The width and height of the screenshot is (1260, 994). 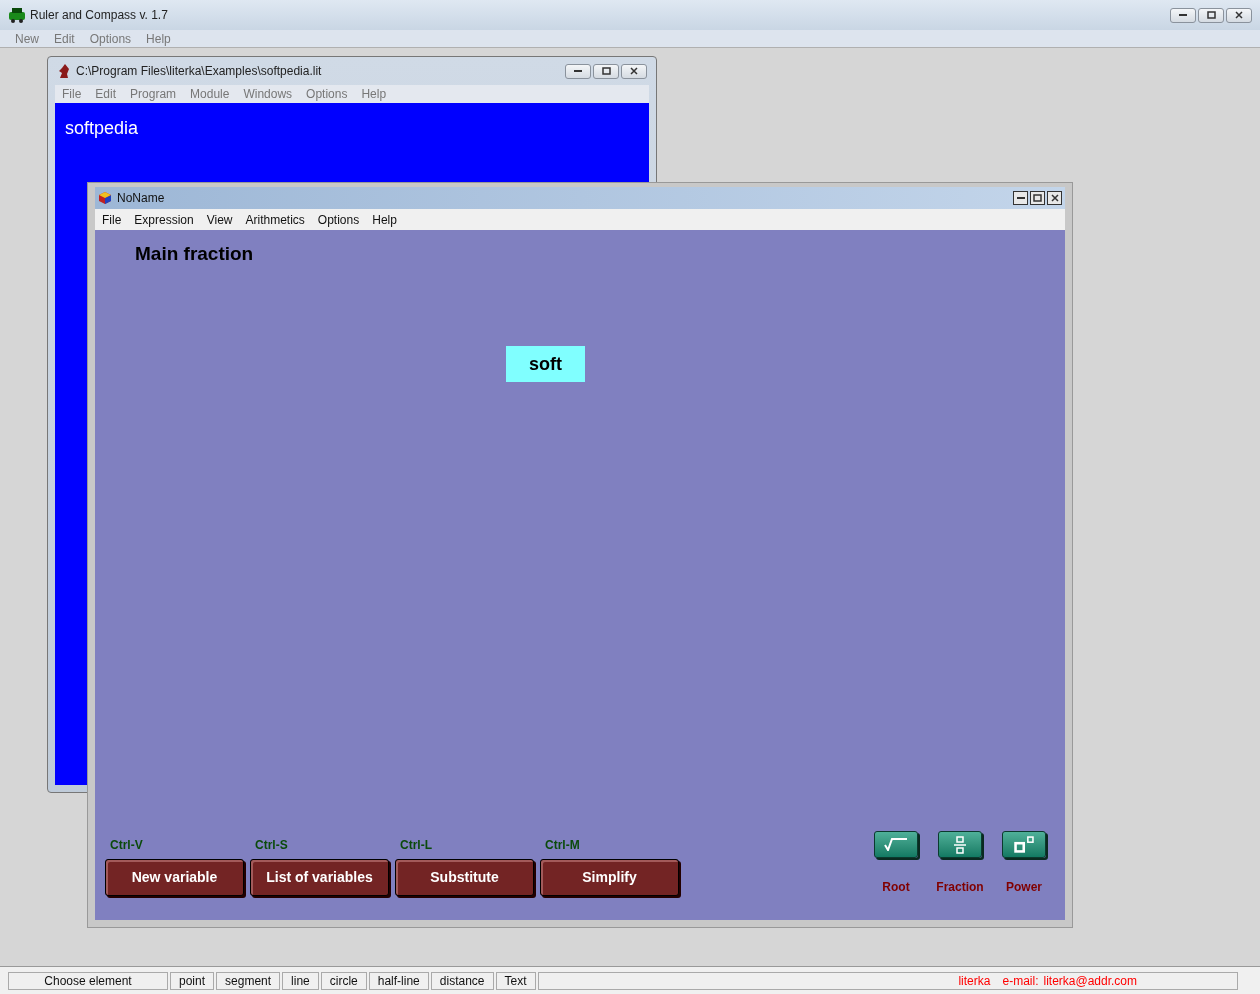 What do you see at coordinates (17, 15) in the screenshot?
I see `car-icon` at bounding box center [17, 15].